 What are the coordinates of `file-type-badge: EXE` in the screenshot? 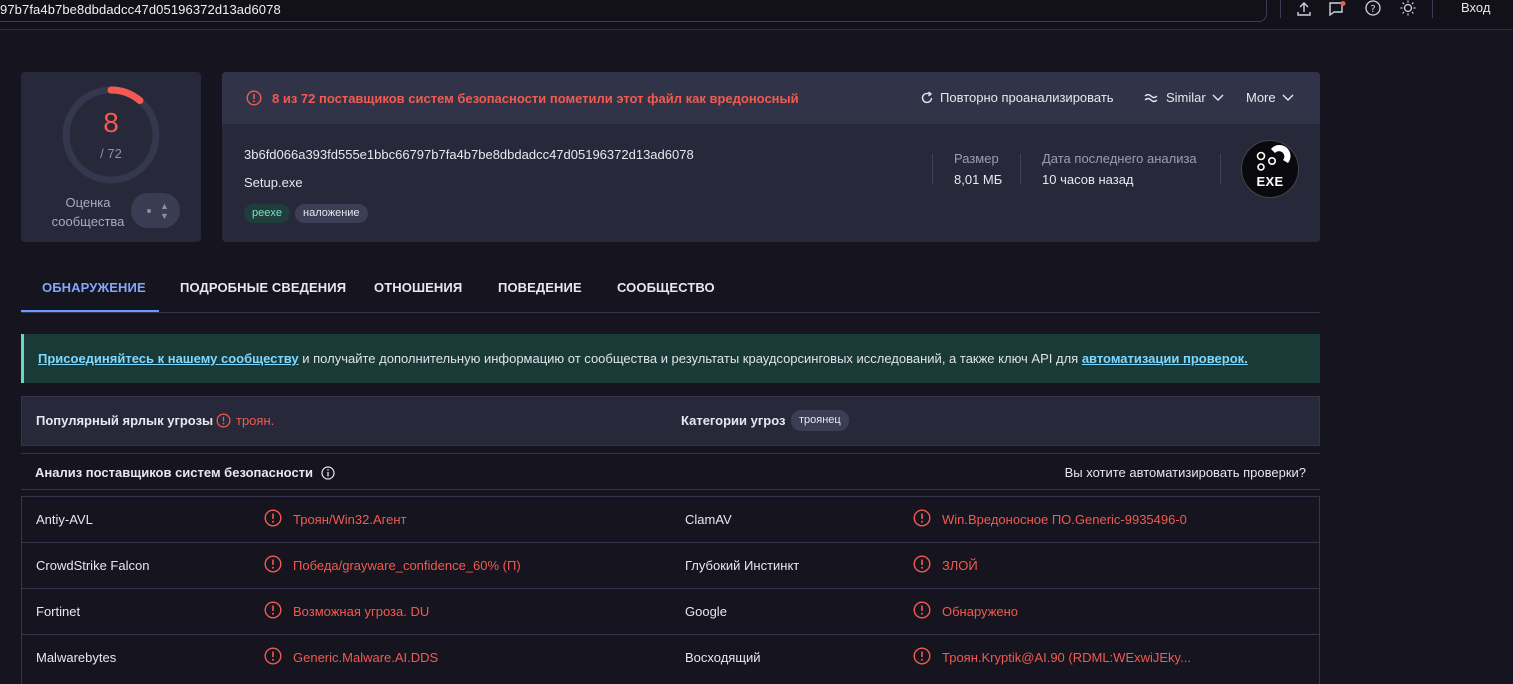 It's located at (1270, 169).